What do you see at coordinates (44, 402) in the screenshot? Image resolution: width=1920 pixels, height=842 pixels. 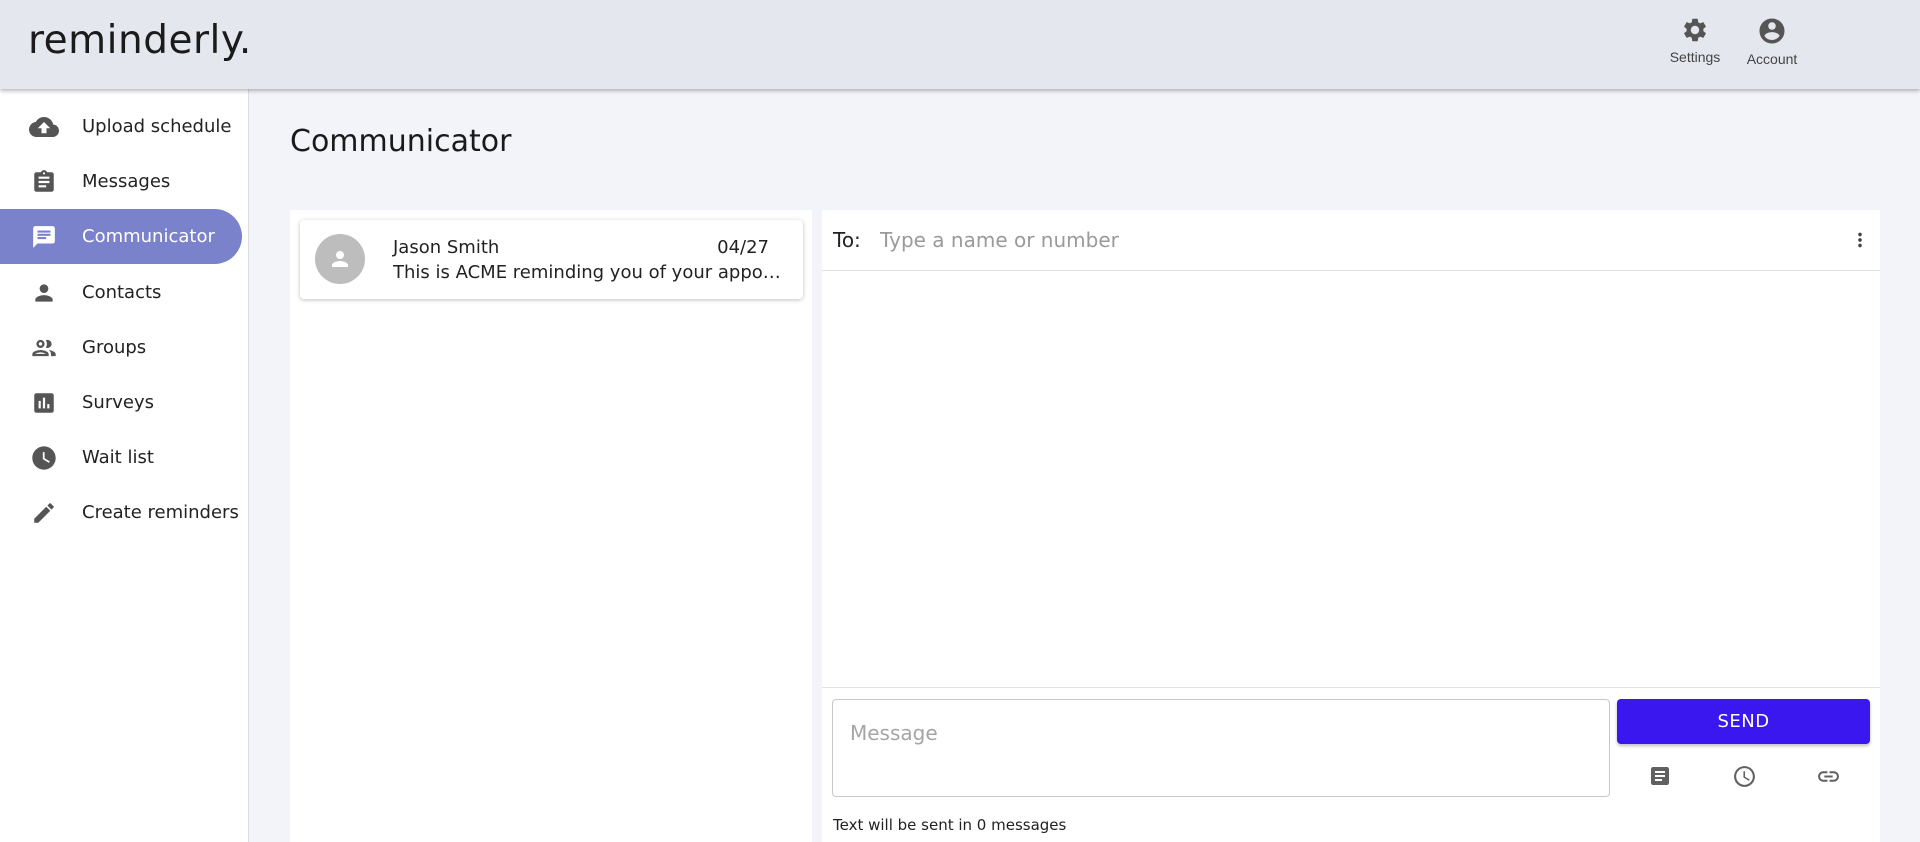 I see `bar-chart-icon` at bounding box center [44, 402].